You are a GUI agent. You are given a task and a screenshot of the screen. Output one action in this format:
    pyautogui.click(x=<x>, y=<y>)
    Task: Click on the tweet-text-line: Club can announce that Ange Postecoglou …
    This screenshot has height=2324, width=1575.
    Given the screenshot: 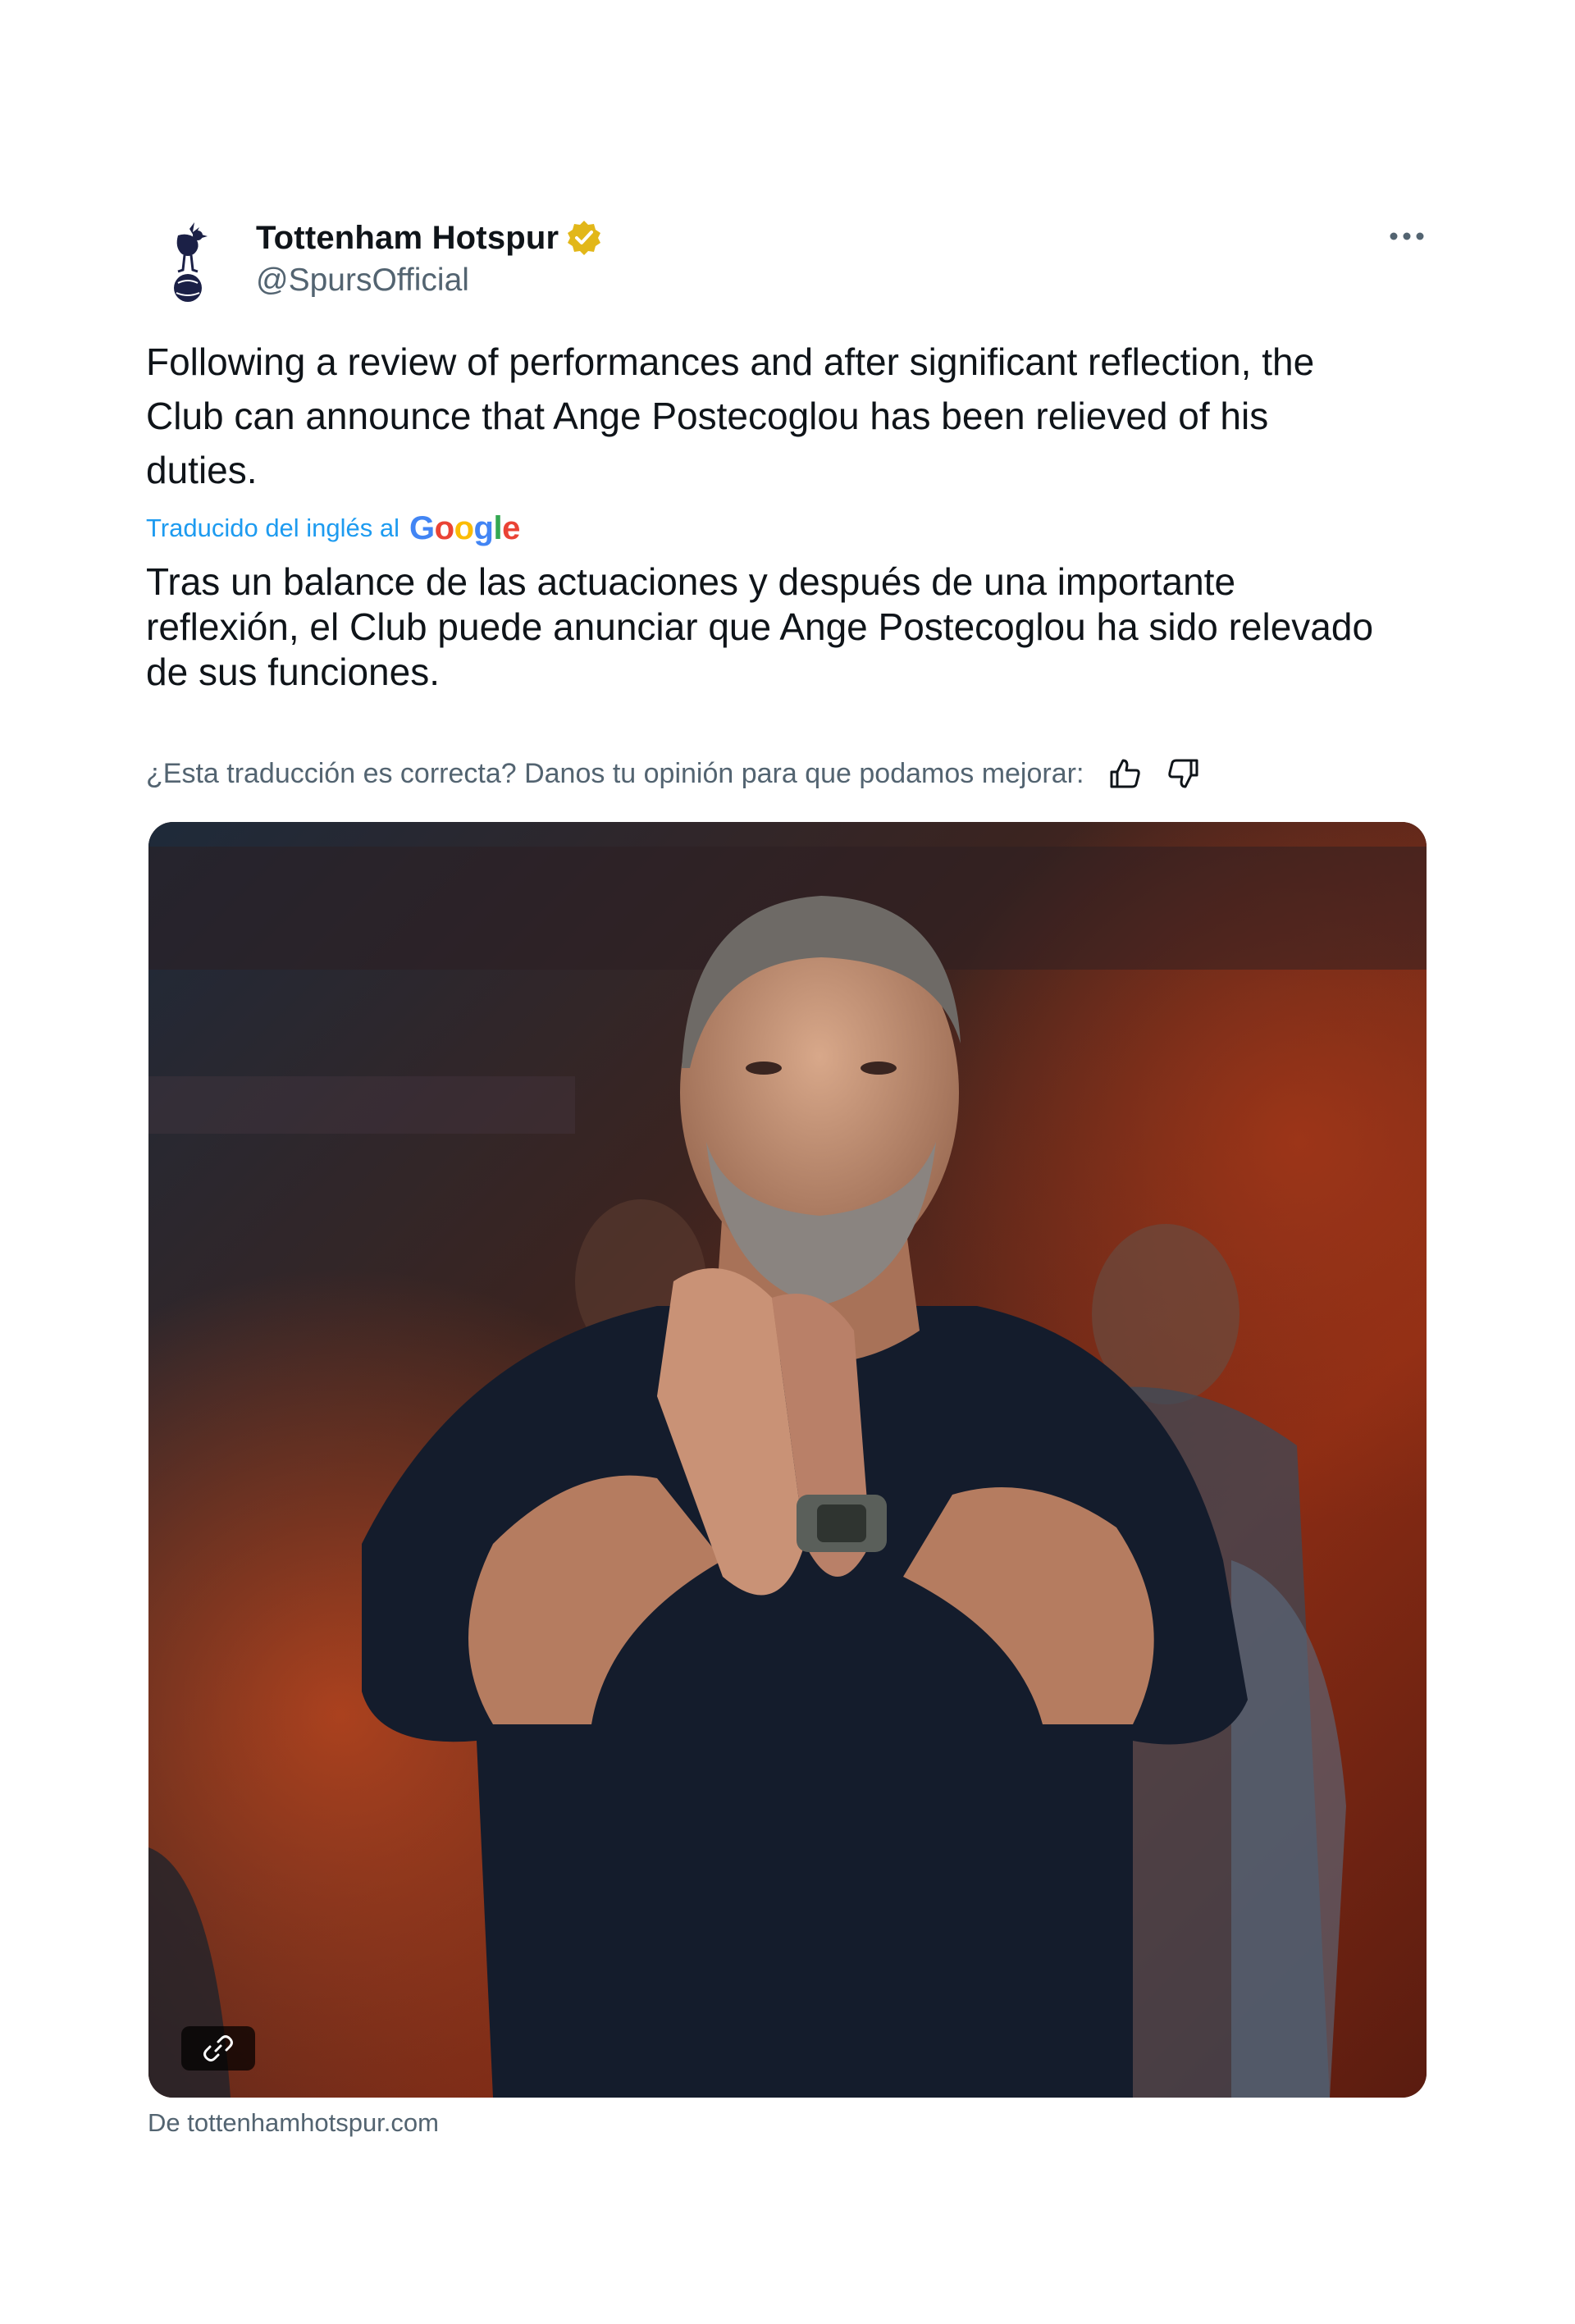 What is the action you would take?
    pyautogui.click(x=708, y=416)
    